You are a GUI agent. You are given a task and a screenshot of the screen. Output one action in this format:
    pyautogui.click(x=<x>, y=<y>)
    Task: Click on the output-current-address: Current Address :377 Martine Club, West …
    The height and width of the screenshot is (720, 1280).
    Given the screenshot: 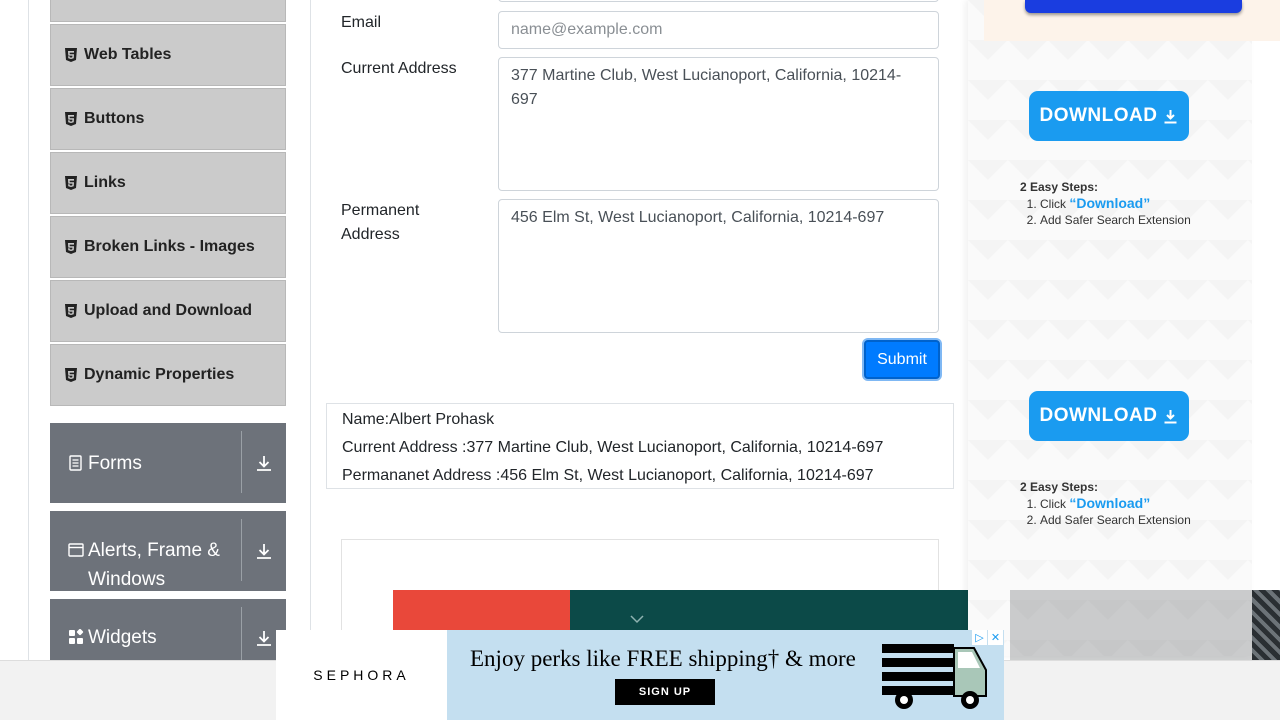 What is the action you would take?
    pyautogui.click(x=613, y=447)
    